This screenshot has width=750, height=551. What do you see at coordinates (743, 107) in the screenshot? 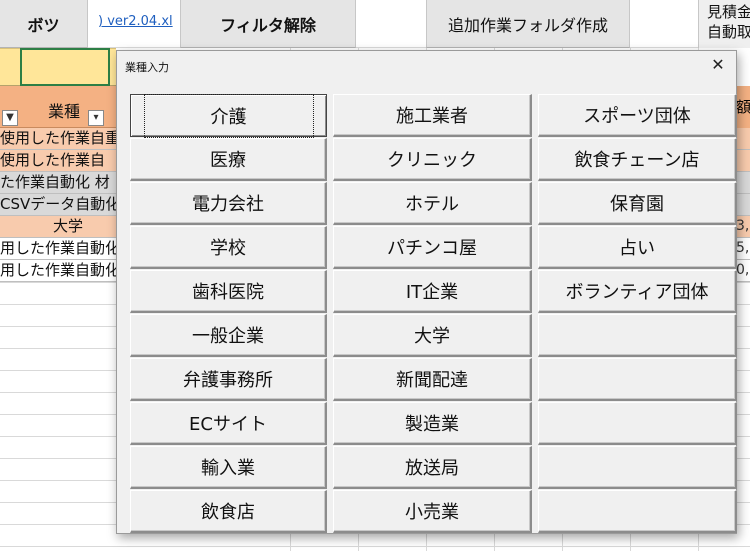
I see `amount-header: 額` at bounding box center [743, 107].